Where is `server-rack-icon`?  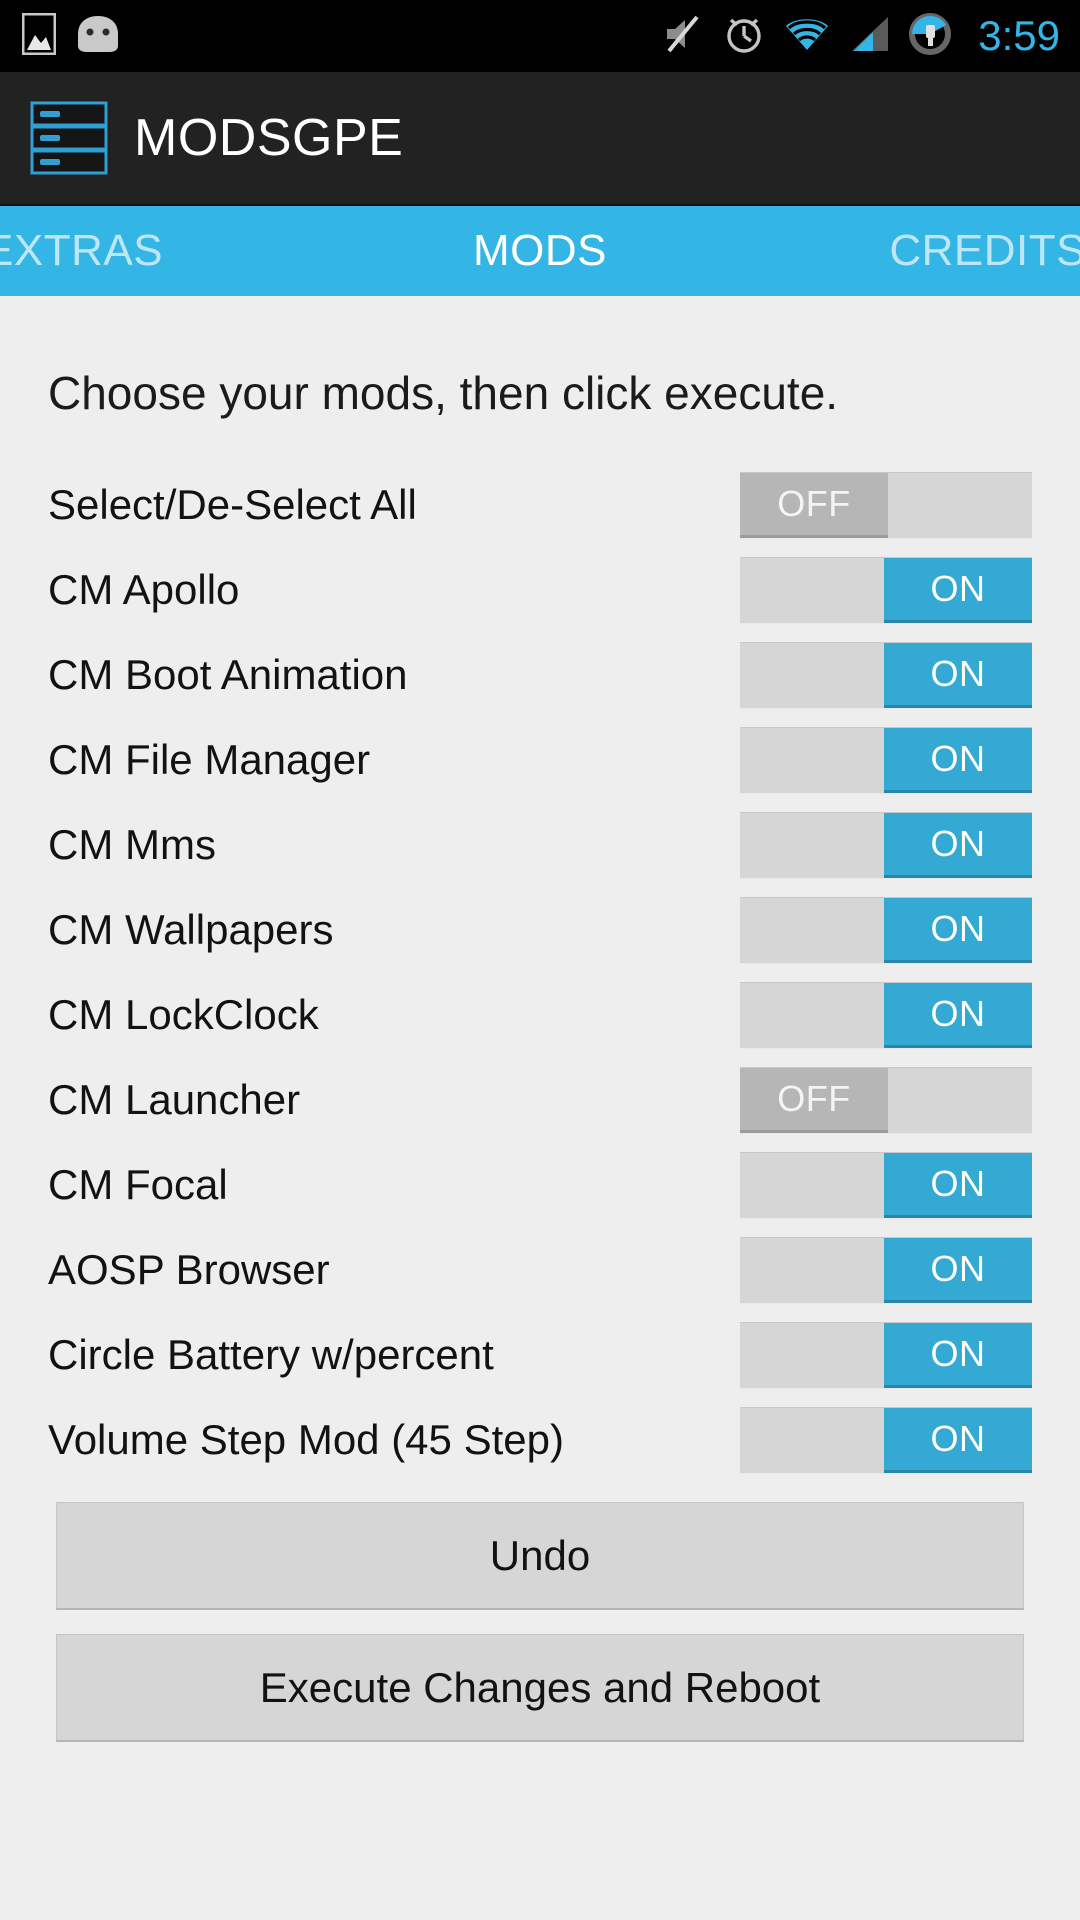 server-rack-icon is located at coordinates (69, 138).